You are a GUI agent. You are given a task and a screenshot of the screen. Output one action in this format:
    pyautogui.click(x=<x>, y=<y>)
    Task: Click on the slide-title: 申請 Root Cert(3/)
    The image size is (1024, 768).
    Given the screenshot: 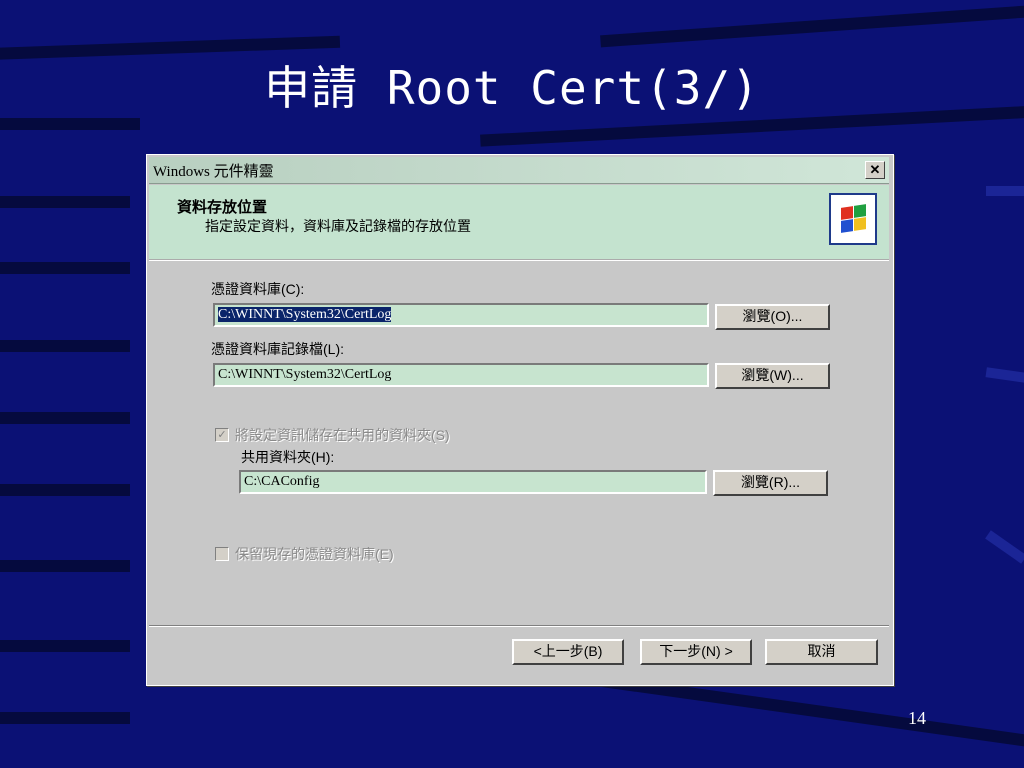 What is the action you would take?
    pyautogui.click(x=512, y=88)
    